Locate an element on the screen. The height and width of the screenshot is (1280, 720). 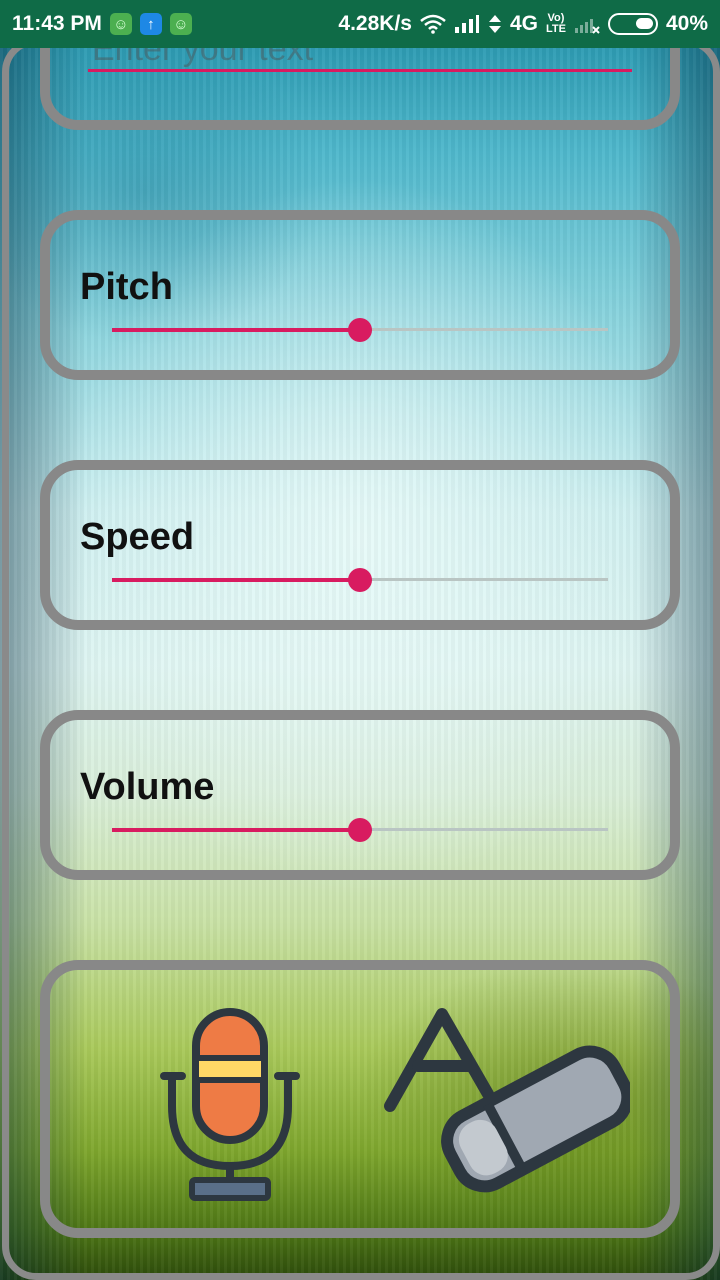
volte-indicator: Vo) LTE is located at coordinates (556, 24).